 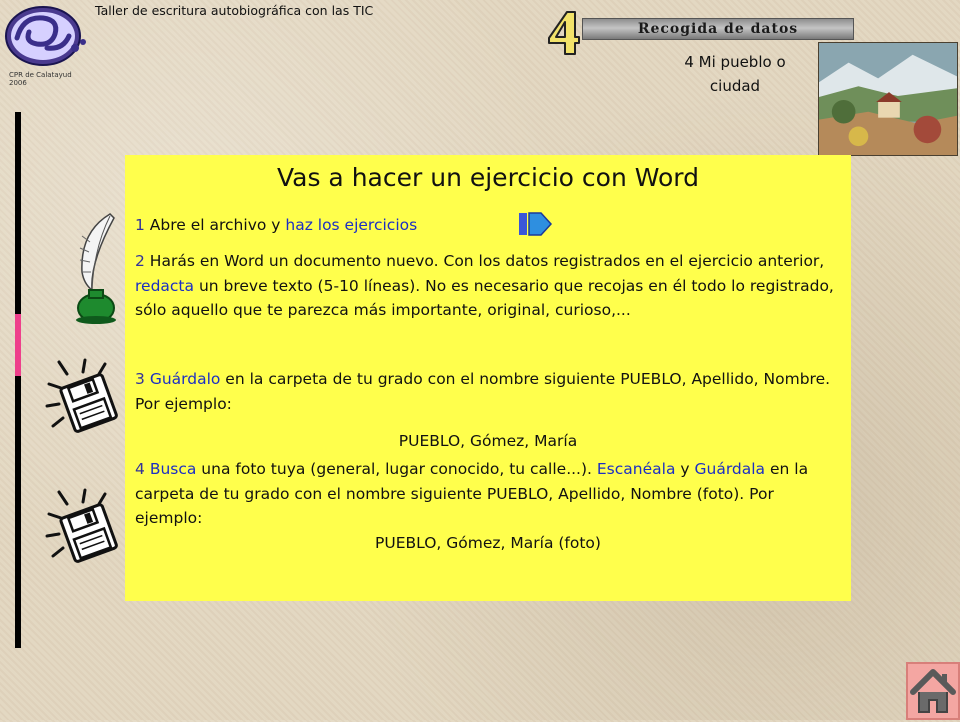 What do you see at coordinates (18, 83) in the screenshot?
I see `org-year: 2006` at bounding box center [18, 83].